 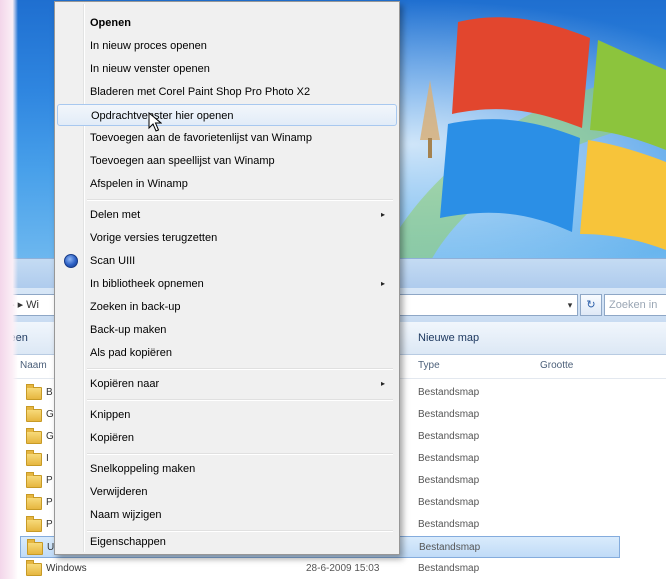 I want to click on refresh-button: ↻, so click(x=591, y=305).